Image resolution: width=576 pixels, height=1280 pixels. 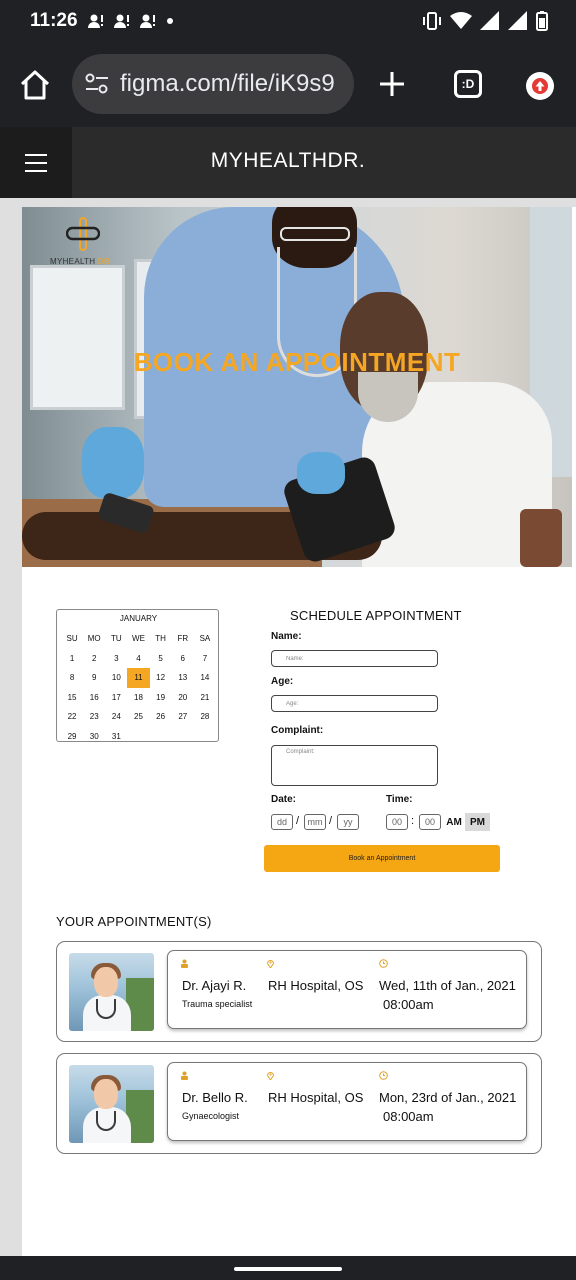 I want to click on pm-toggle: PM, so click(x=477, y=822).